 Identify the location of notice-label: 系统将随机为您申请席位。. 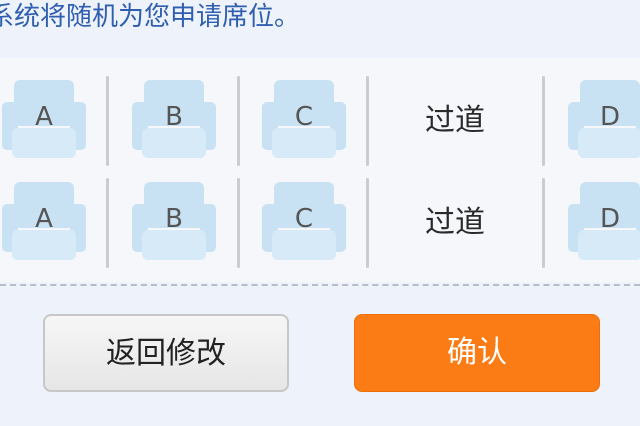
(150, 17).